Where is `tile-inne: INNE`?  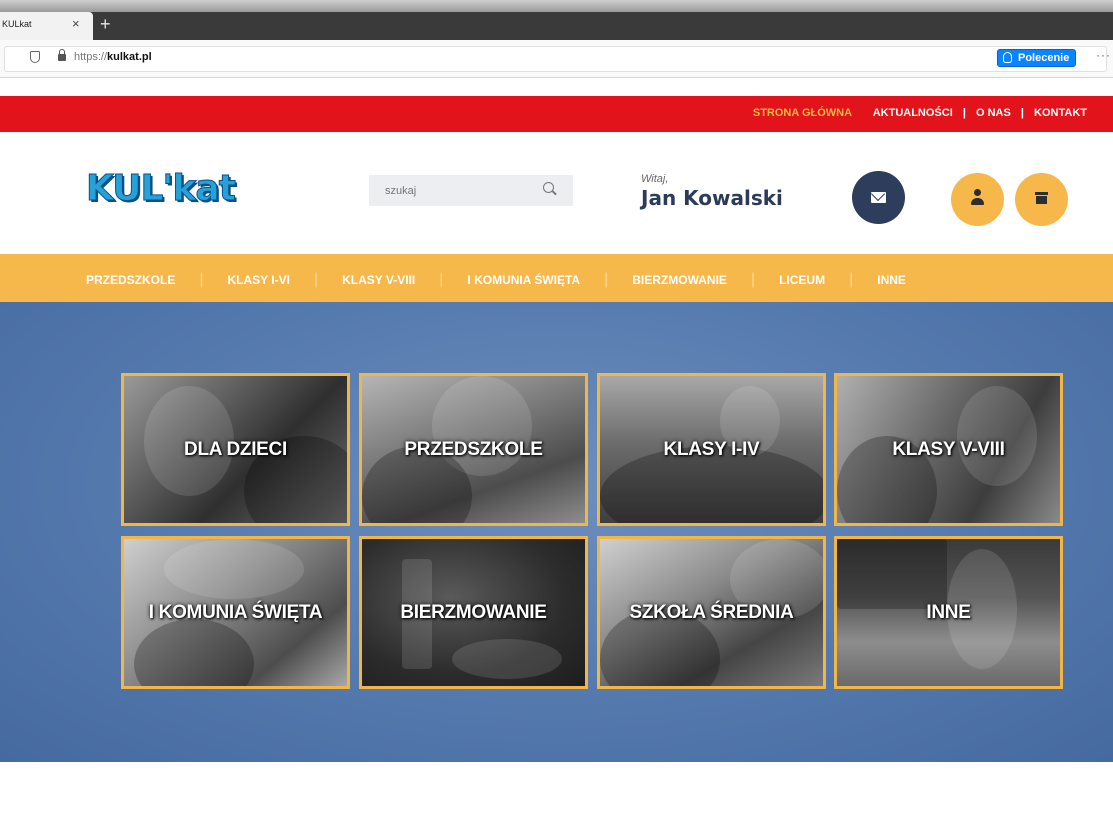 tile-inne: INNE is located at coordinates (948, 612).